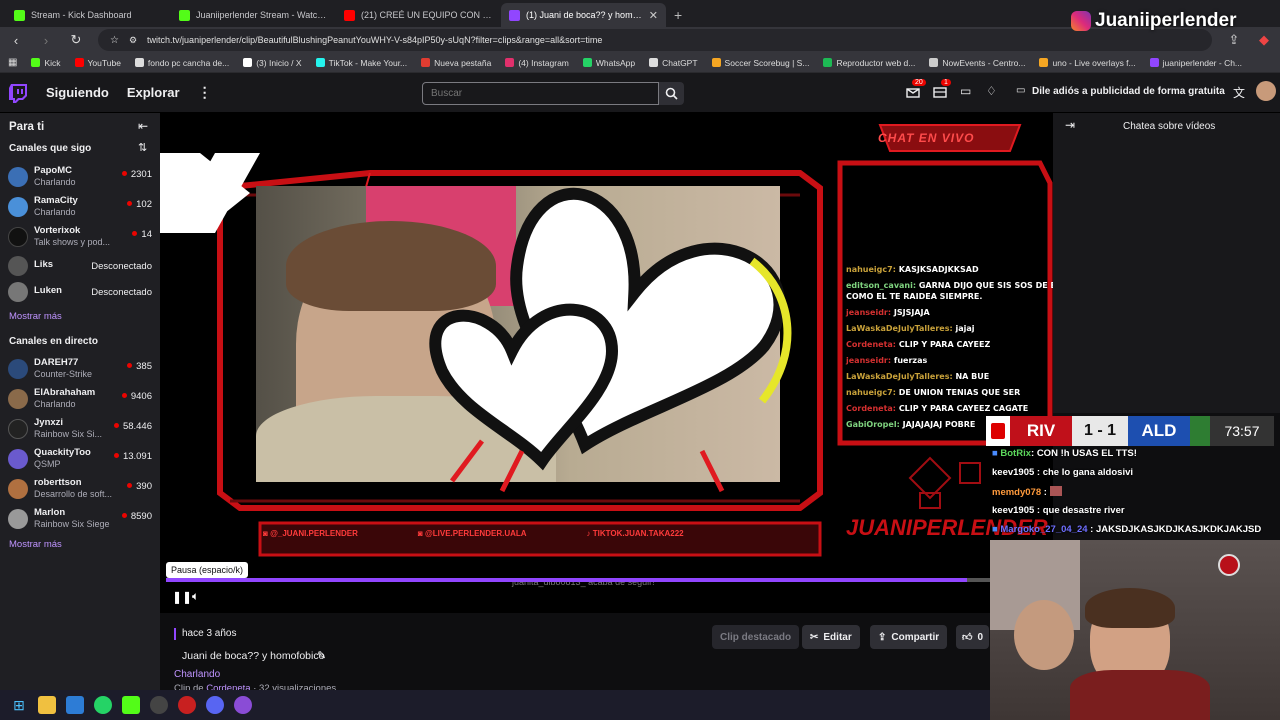 Image resolution: width=1280 pixels, height=720 pixels. I want to click on browser-tab: (21) CREÉ UN EQUIPO CON MI CHAT, so click(418, 15).